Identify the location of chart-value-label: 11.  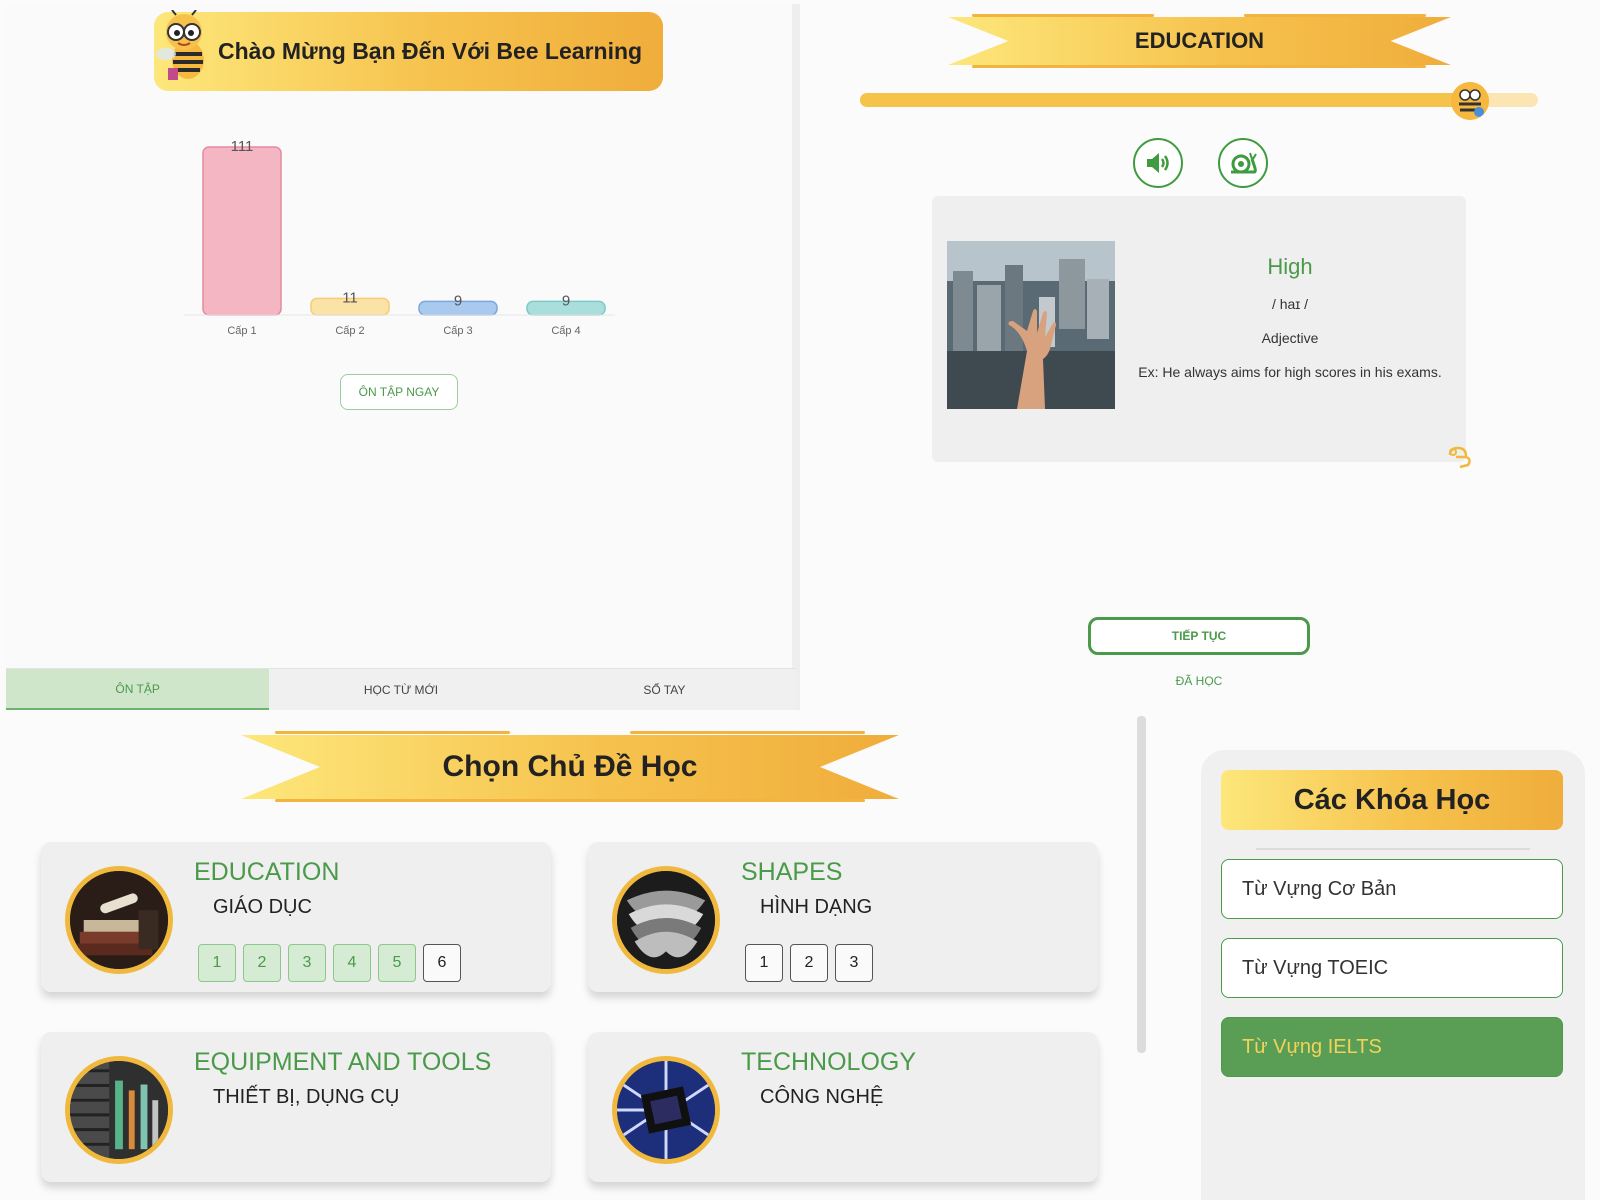
(350, 297).